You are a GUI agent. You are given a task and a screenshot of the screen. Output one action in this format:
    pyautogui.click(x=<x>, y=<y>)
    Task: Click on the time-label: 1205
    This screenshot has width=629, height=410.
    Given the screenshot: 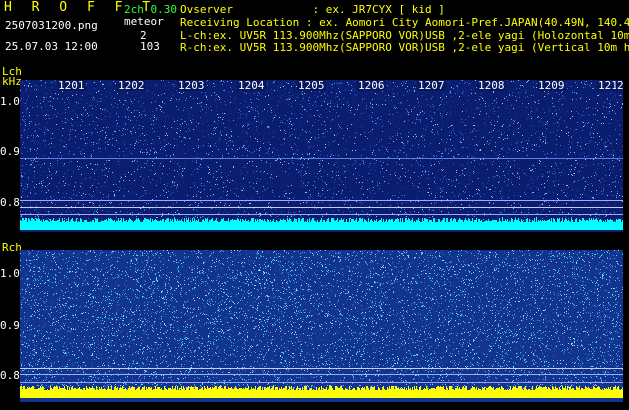 What is the action you would take?
    pyautogui.click(x=311, y=85)
    